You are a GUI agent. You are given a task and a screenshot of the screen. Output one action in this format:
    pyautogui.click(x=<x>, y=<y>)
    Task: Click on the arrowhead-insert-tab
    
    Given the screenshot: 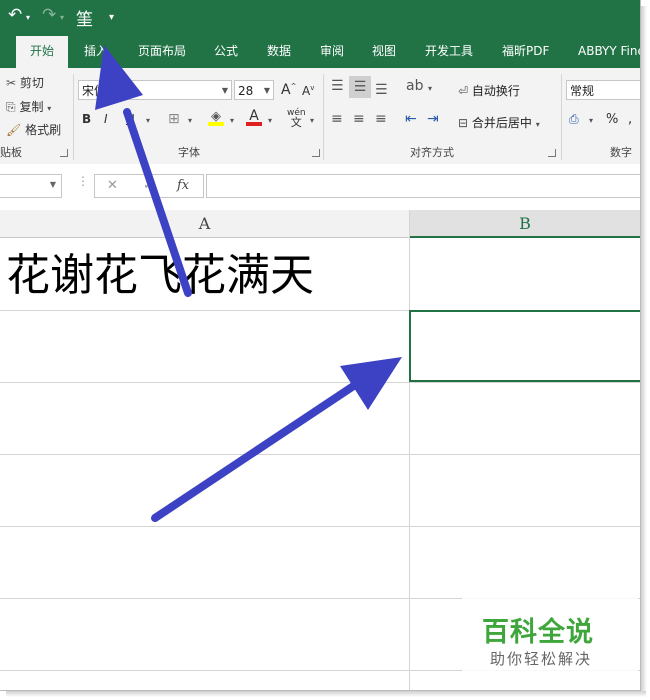 What is the action you would take?
    pyautogui.click(x=119, y=77)
    